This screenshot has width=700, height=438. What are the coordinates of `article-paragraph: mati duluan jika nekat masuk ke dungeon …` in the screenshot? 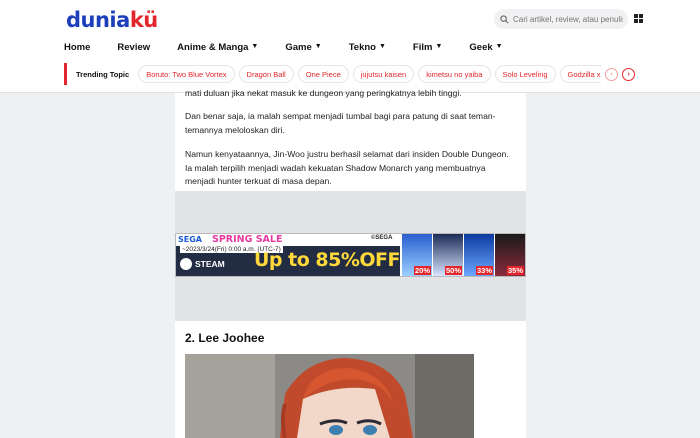 It's located at (323, 93).